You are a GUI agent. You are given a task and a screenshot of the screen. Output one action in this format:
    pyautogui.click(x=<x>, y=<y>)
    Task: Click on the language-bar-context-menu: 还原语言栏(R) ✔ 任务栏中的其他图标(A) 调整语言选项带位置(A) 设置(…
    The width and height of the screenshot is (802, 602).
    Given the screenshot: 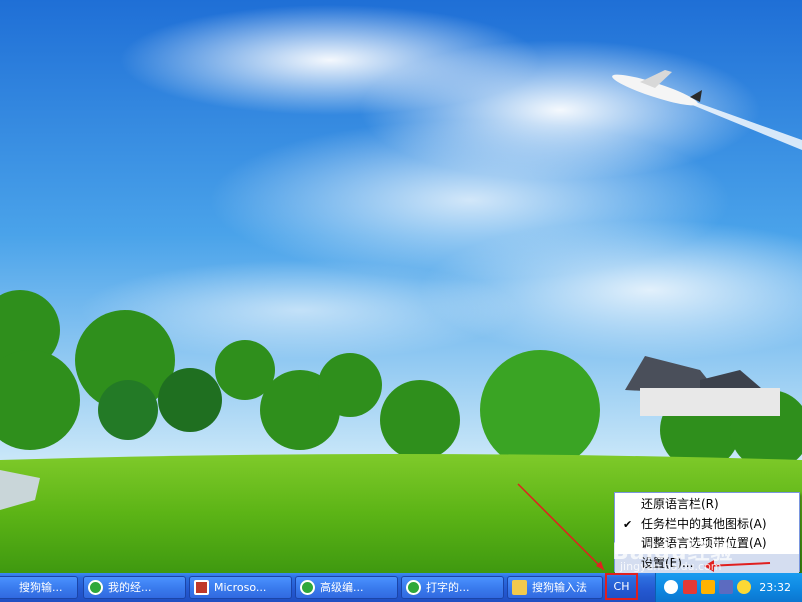 What is the action you would take?
    pyautogui.click(x=707, y=532)
    